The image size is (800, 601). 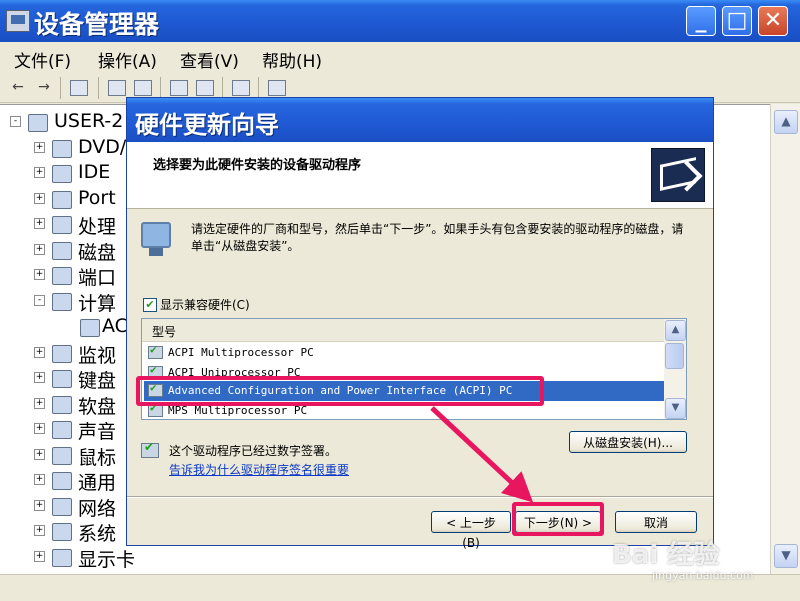 I want to click on driver-signed-text: 这个驱动程序已经过数字签署。, so click(x=253, y=451).